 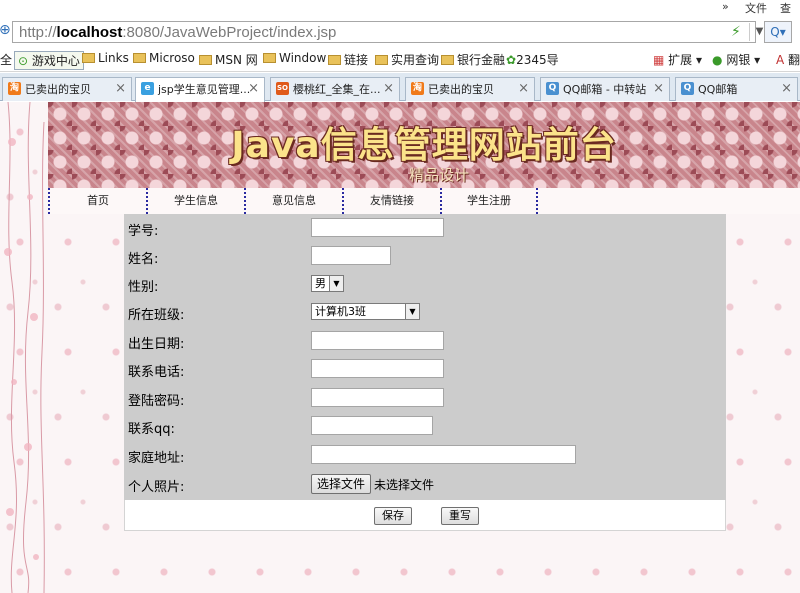 I want to click on bookmark-item: 全, so click(x=6, y=59).